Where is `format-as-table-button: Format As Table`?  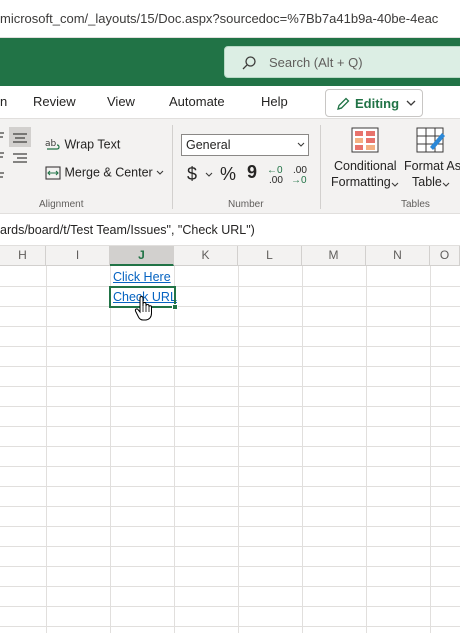
format-as-table-button: Format As Table is located at coordinates (431, 161).